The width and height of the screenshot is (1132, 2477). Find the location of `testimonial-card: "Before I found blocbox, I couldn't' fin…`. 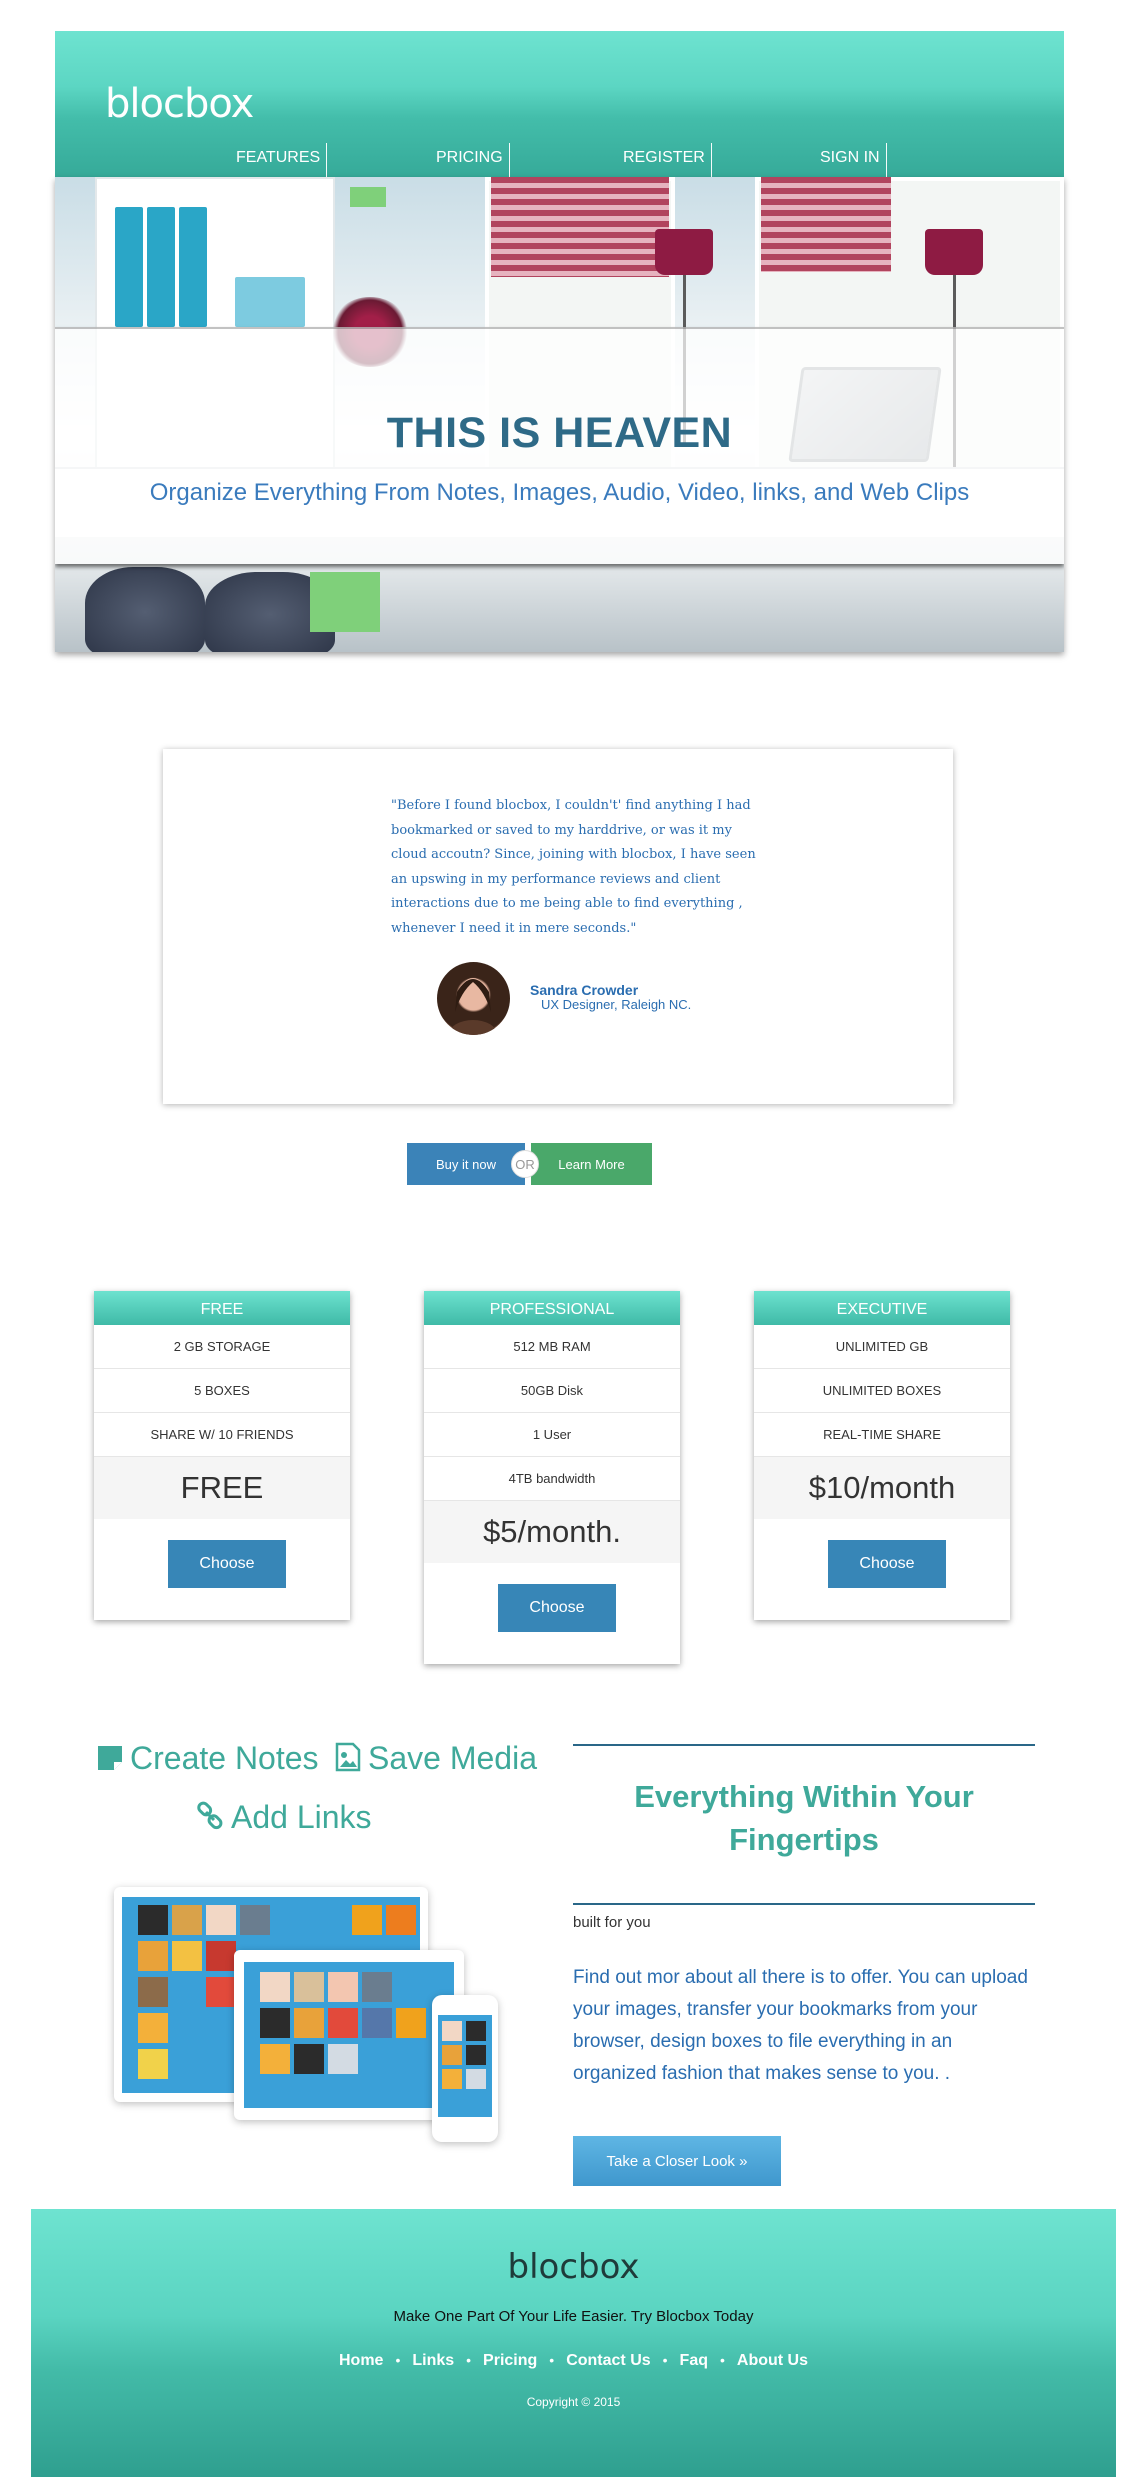

testimonial-card: "Before I found blocbox, I couldn't' fin… is located at coordinates (558, 926).